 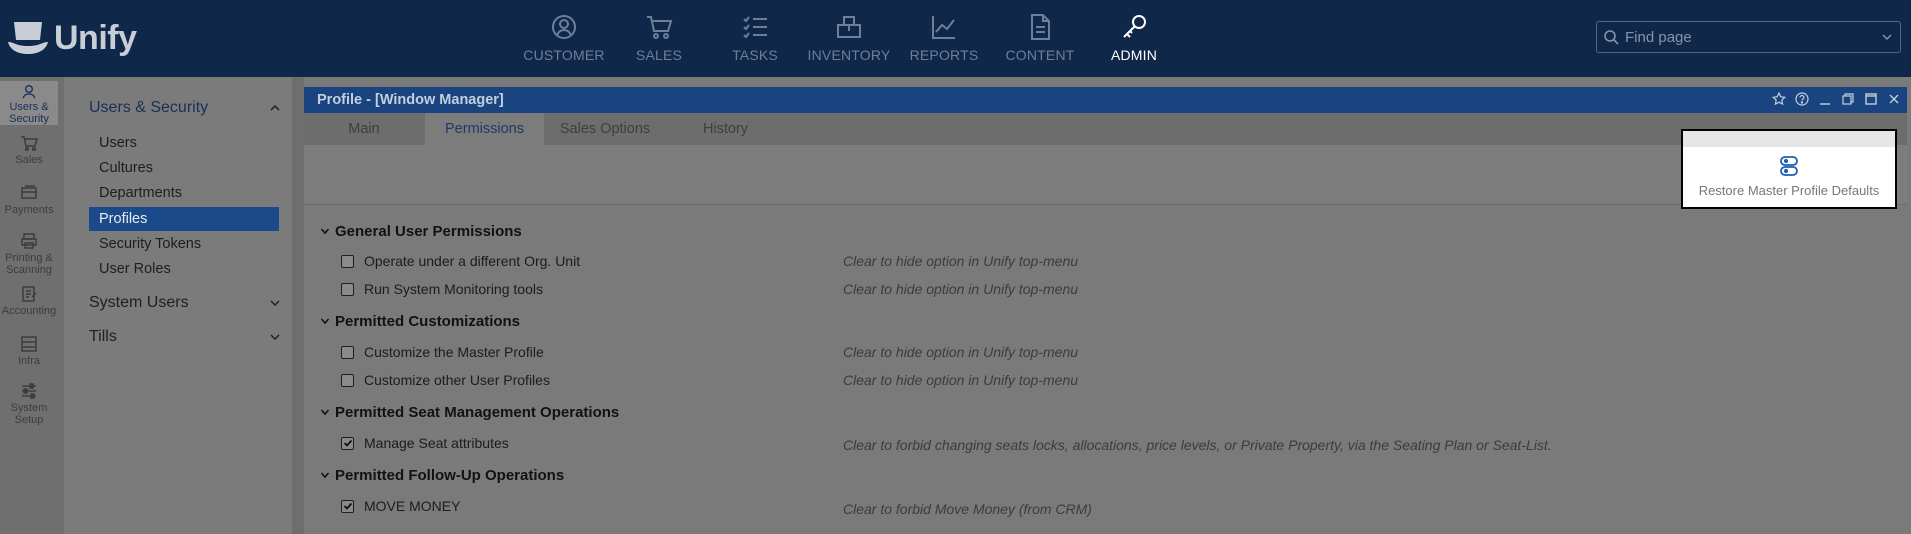 What do you see at coordinates (1040, 55) in the screenshot?
I see `nav-label: CONTENT` at bounding box center [1040, 55].